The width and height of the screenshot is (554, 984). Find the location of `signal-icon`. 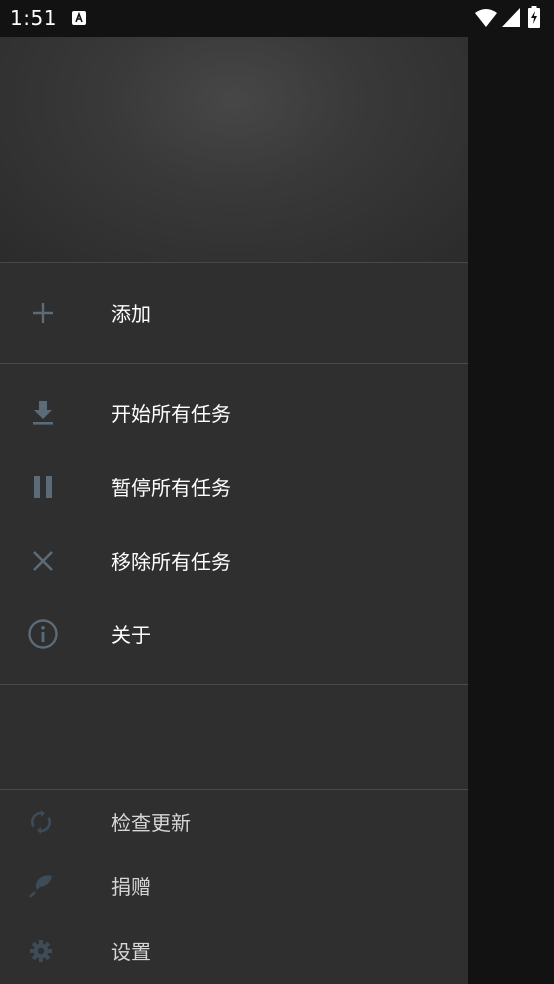

signal-icon is located at coordinates (511, 17).